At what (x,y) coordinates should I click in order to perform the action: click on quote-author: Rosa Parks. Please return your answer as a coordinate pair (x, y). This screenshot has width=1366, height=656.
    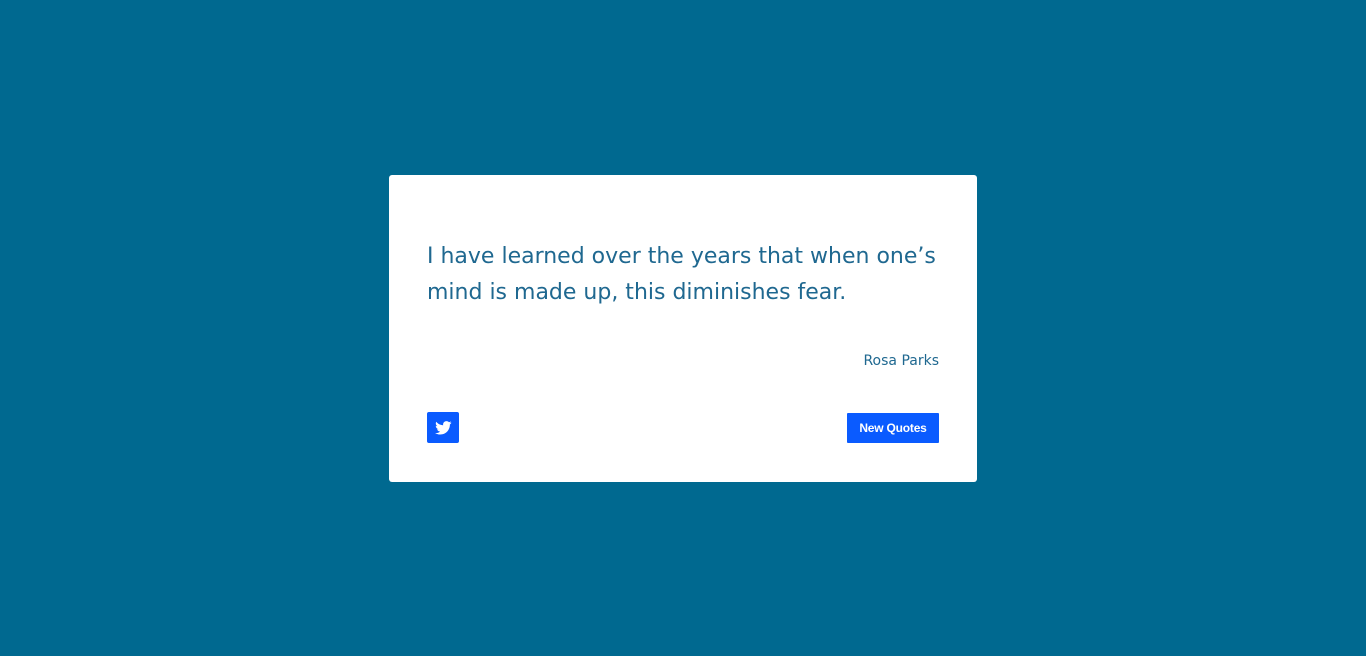
    Looking at the image, I should click on (901, 361).